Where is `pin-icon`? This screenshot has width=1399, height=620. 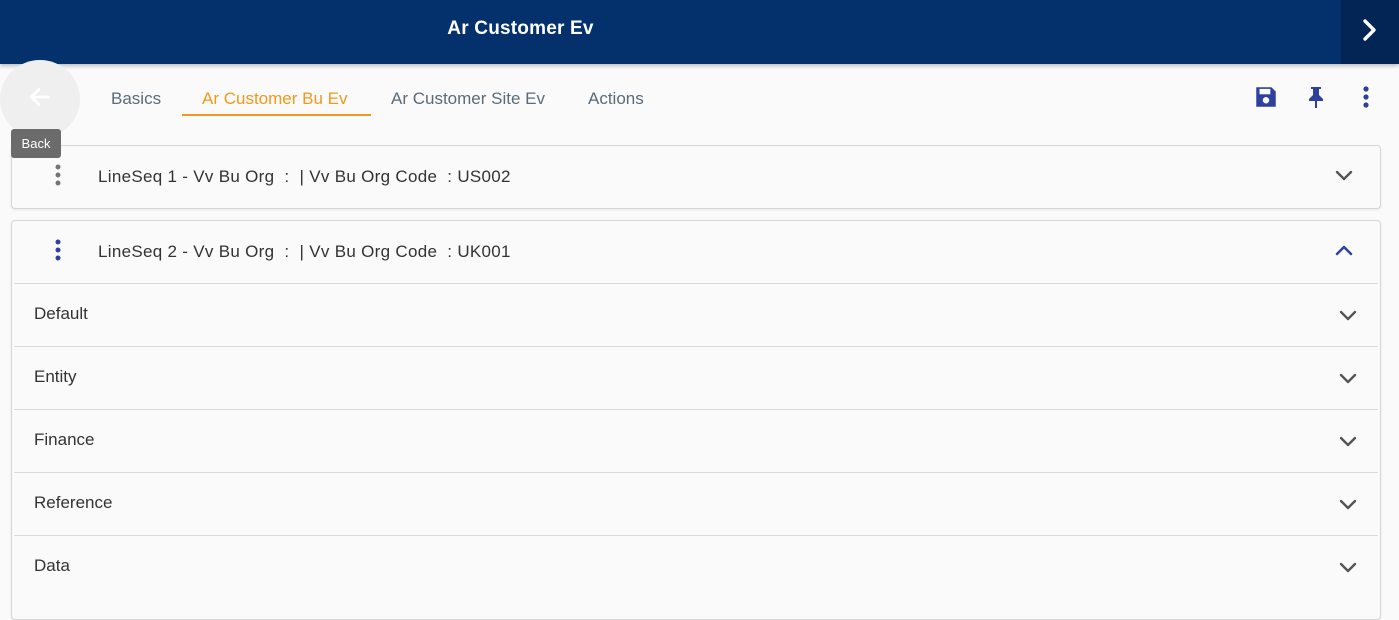
pin-icon is located at coordinates (1316, 99).